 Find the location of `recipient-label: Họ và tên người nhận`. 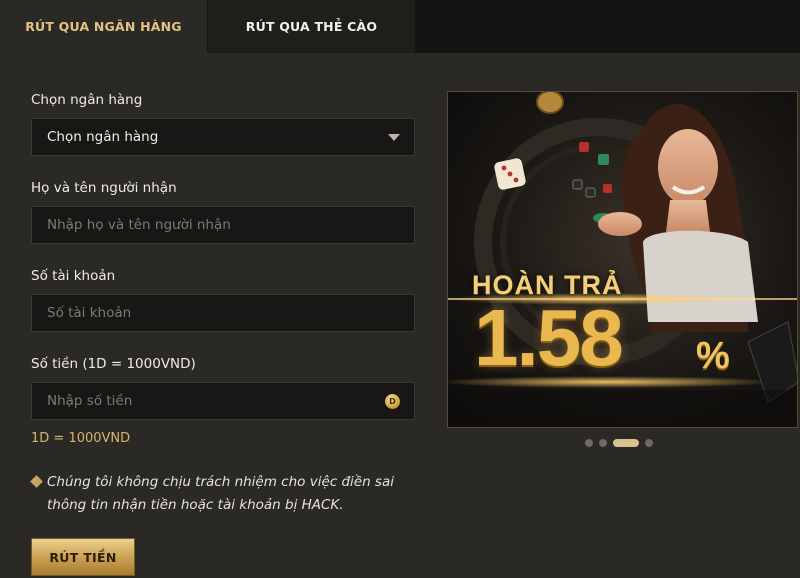

recipient-label: Họ và tên người nhận is located at coordinates (104, 188).